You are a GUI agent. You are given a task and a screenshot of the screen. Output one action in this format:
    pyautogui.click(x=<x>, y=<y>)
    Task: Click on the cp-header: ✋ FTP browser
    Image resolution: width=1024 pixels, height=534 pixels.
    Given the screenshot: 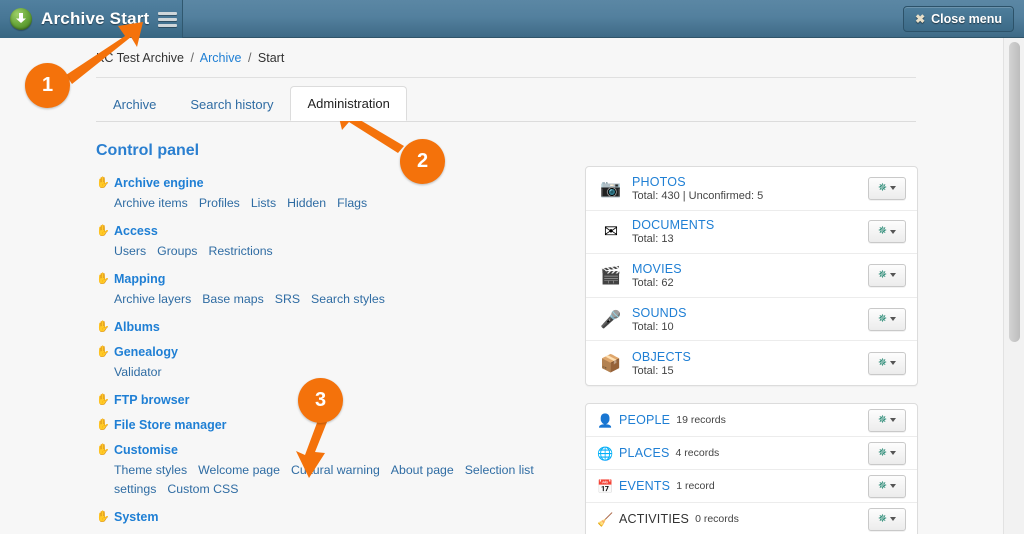 What is the action you would take?
    pyautogui.click(x=331, y=400)
    